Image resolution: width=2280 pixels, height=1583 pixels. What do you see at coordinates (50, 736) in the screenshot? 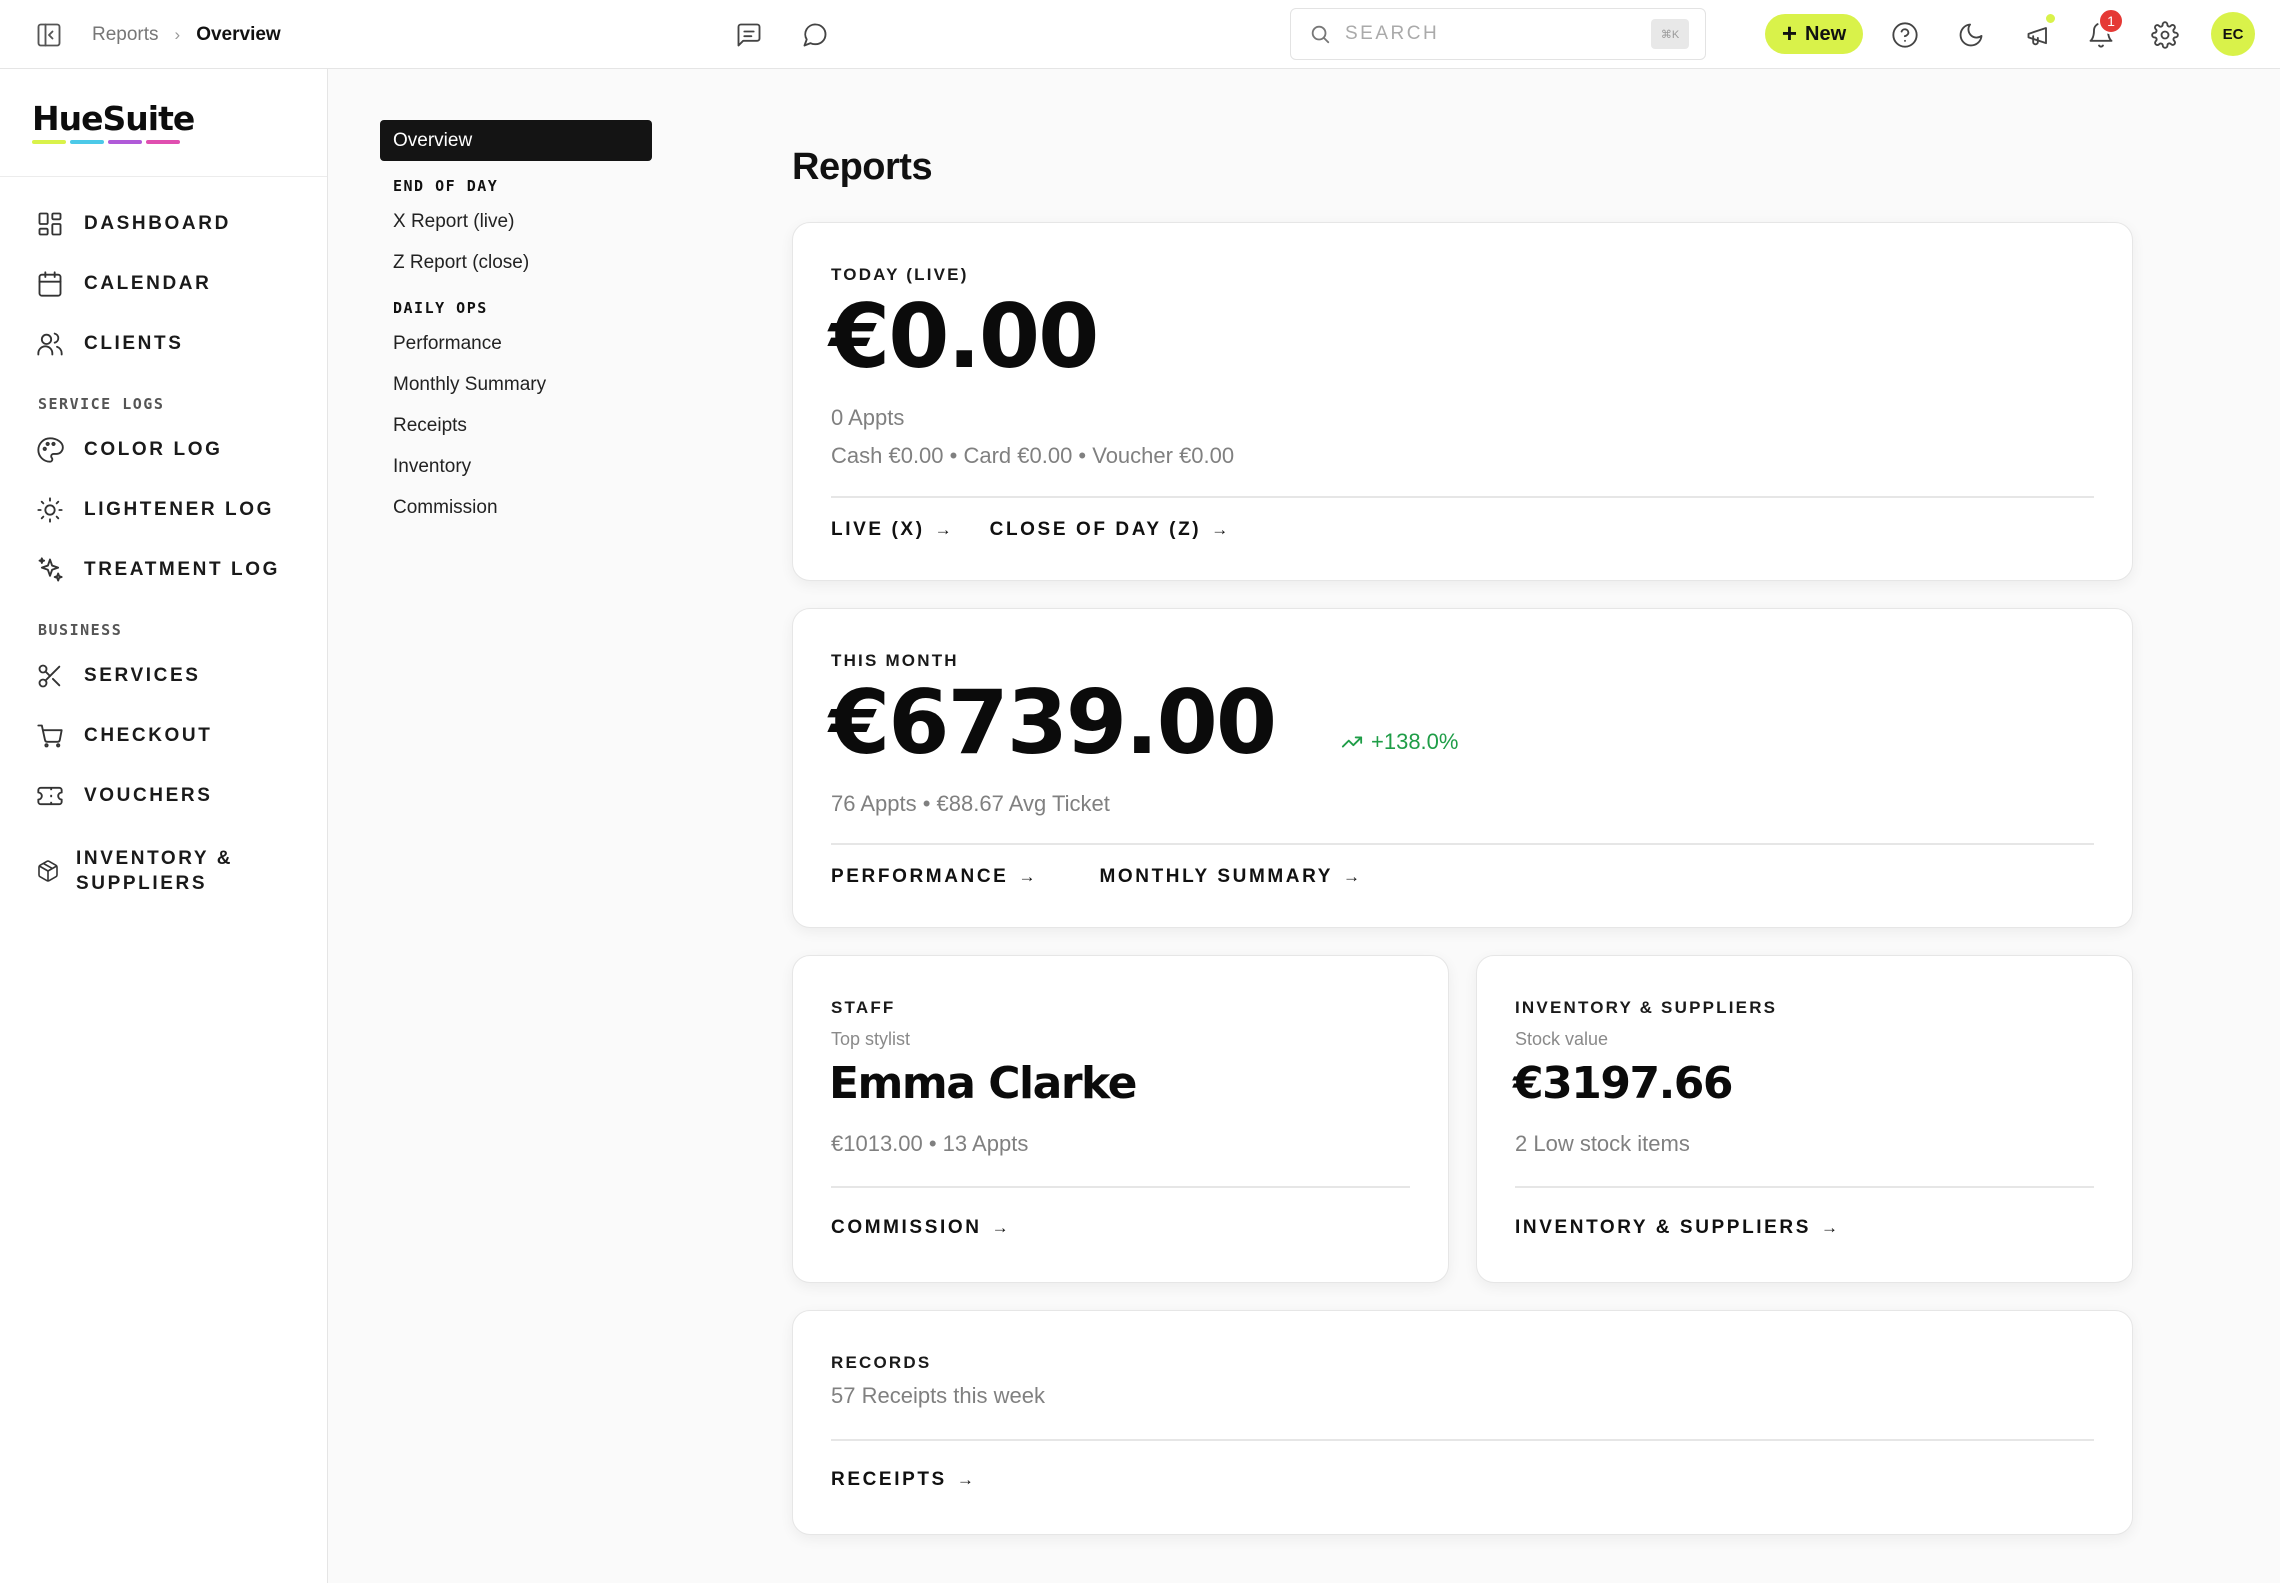
I see `cart-icon` at bounding box center [50, 736].